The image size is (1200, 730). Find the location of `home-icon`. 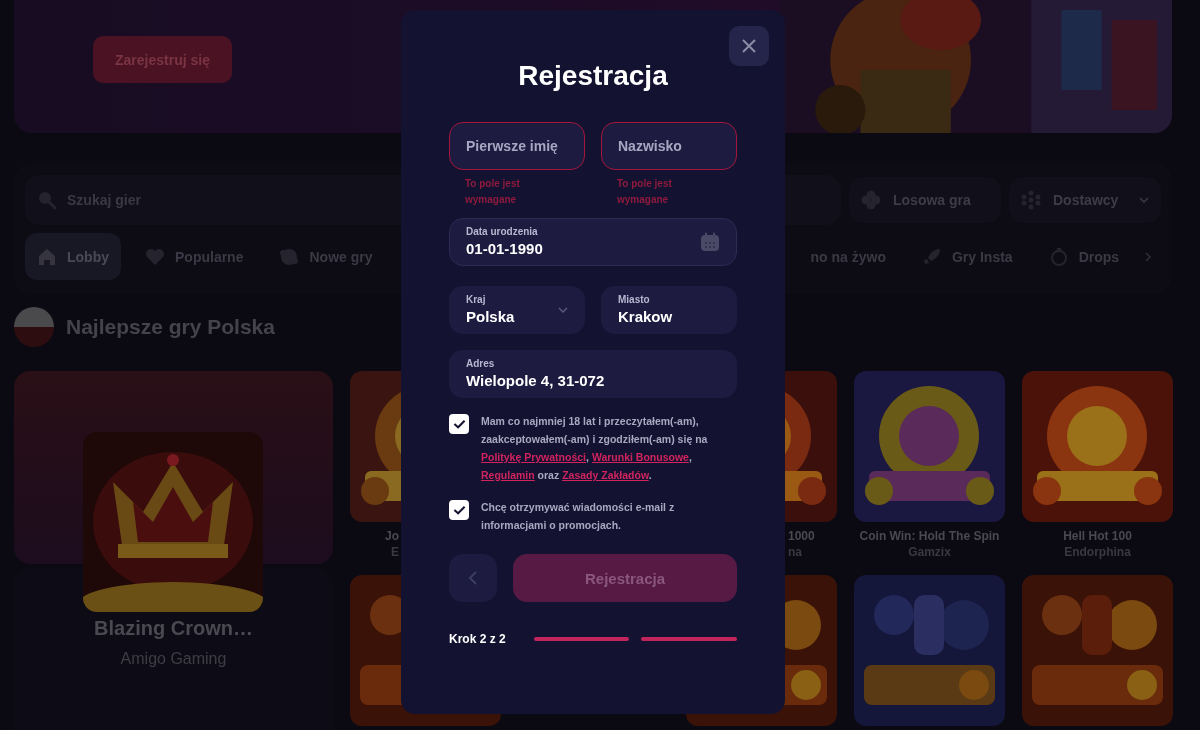

home-icon is located at coordinates (47, 256).